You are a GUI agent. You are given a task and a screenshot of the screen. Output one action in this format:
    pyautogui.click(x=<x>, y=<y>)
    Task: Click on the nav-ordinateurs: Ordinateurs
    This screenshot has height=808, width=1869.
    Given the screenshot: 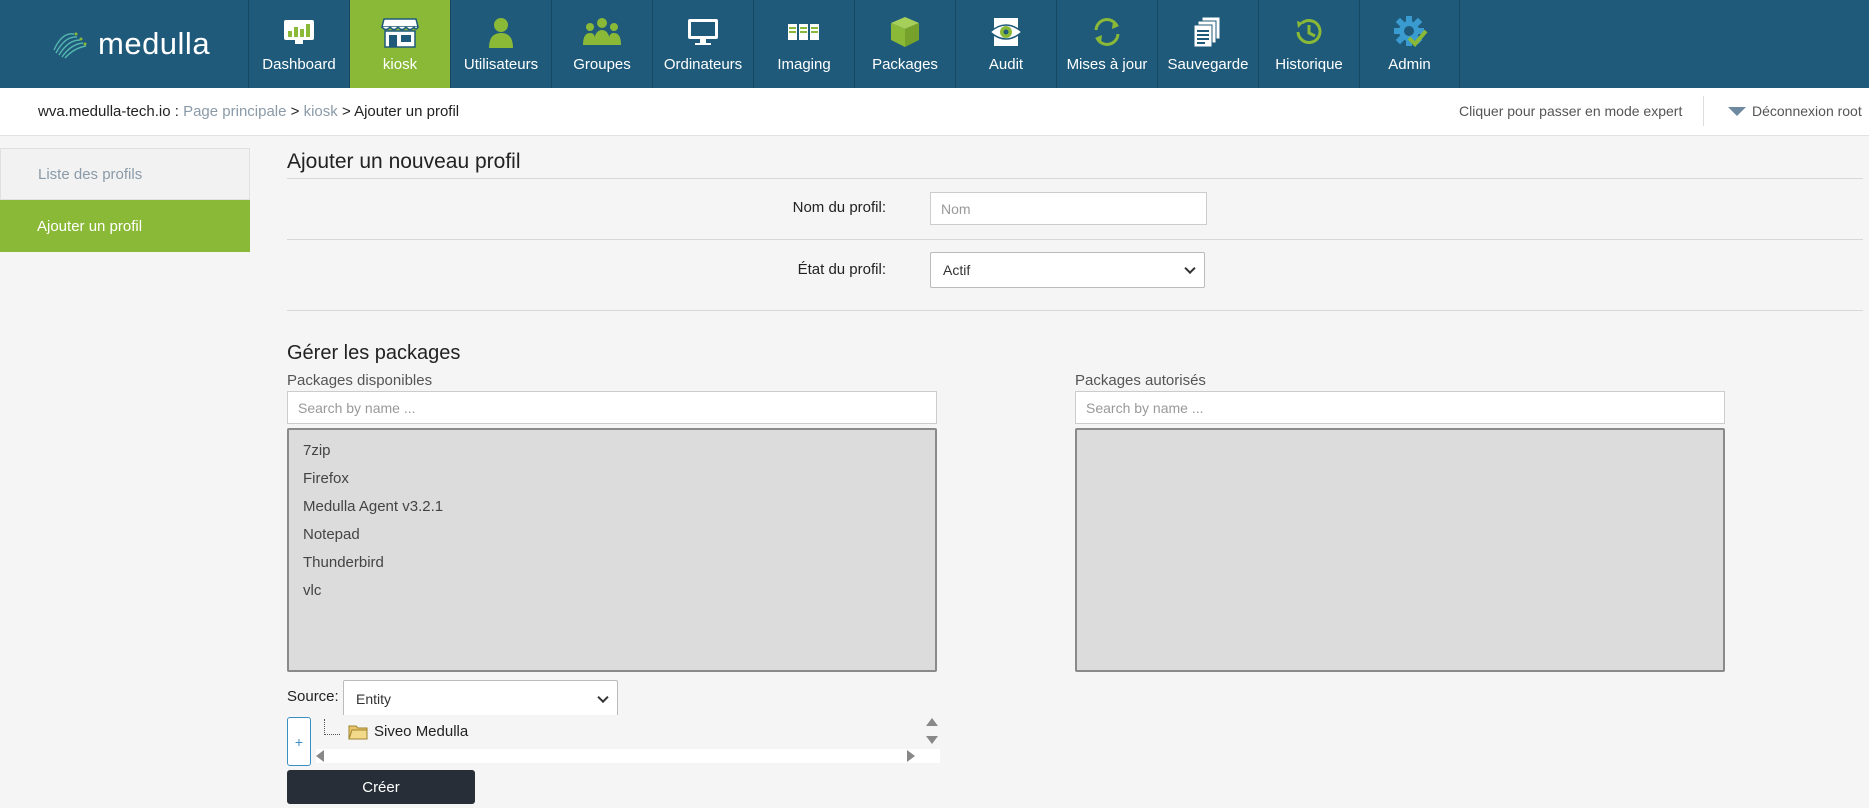 What is the action you would take?
    pyautogui.click(x=702, y=44)
    